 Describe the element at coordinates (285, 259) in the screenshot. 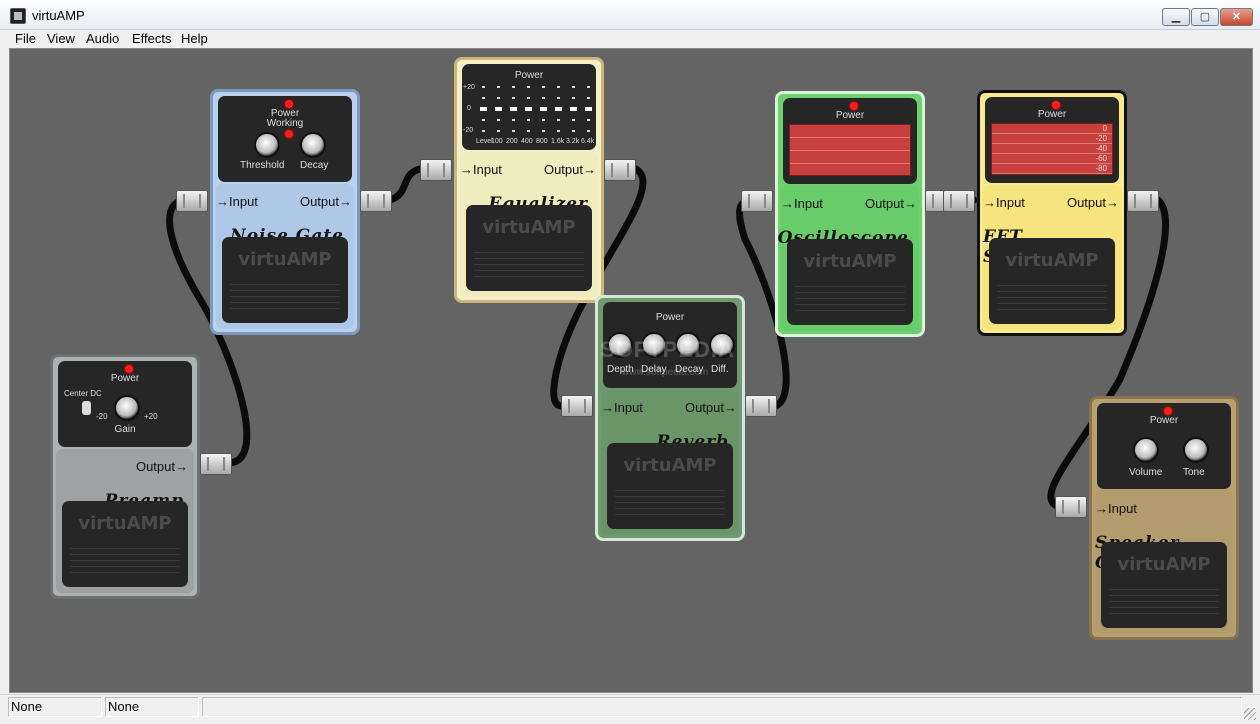

I see `noise-gate-brand: virtuAMP` at that location.